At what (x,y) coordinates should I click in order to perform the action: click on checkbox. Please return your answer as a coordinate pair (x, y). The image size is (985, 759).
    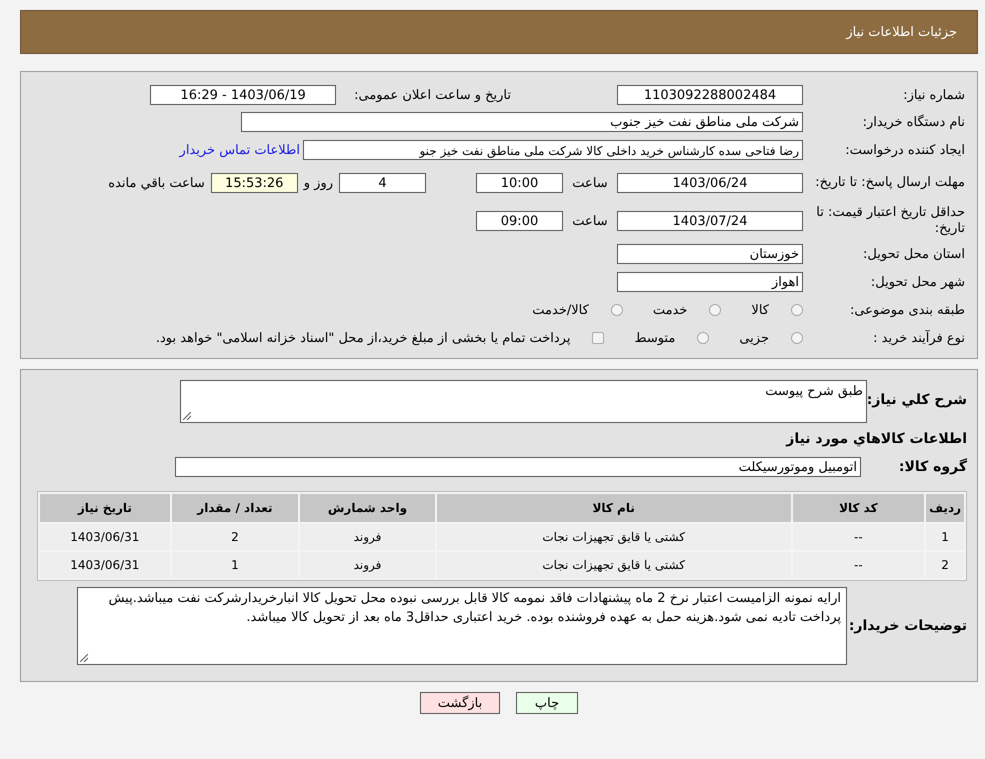
    Looking at the image, I should click on (598, 338).